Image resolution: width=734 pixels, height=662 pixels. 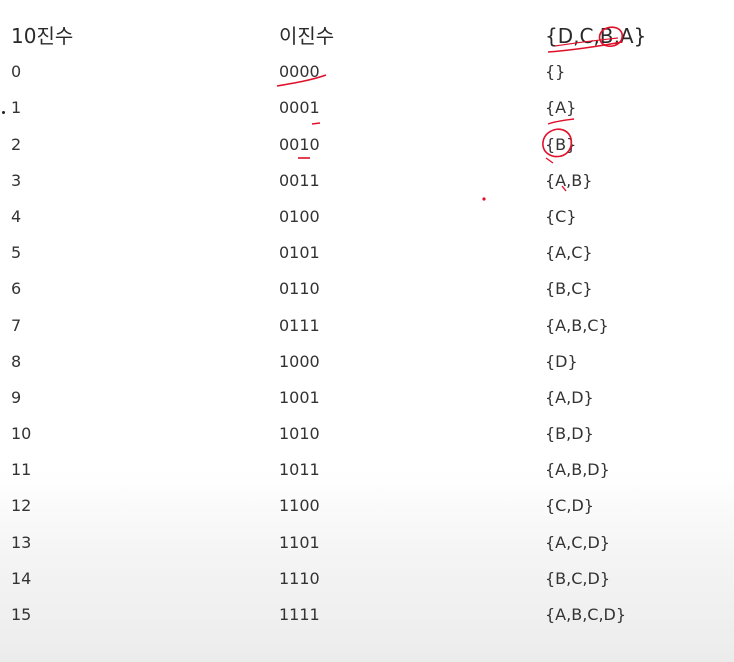 What do you see at coordinates (577, 325) in the screenshot?
I see `subset-cell: {A,B,C}` at bounding box center [577, 325].